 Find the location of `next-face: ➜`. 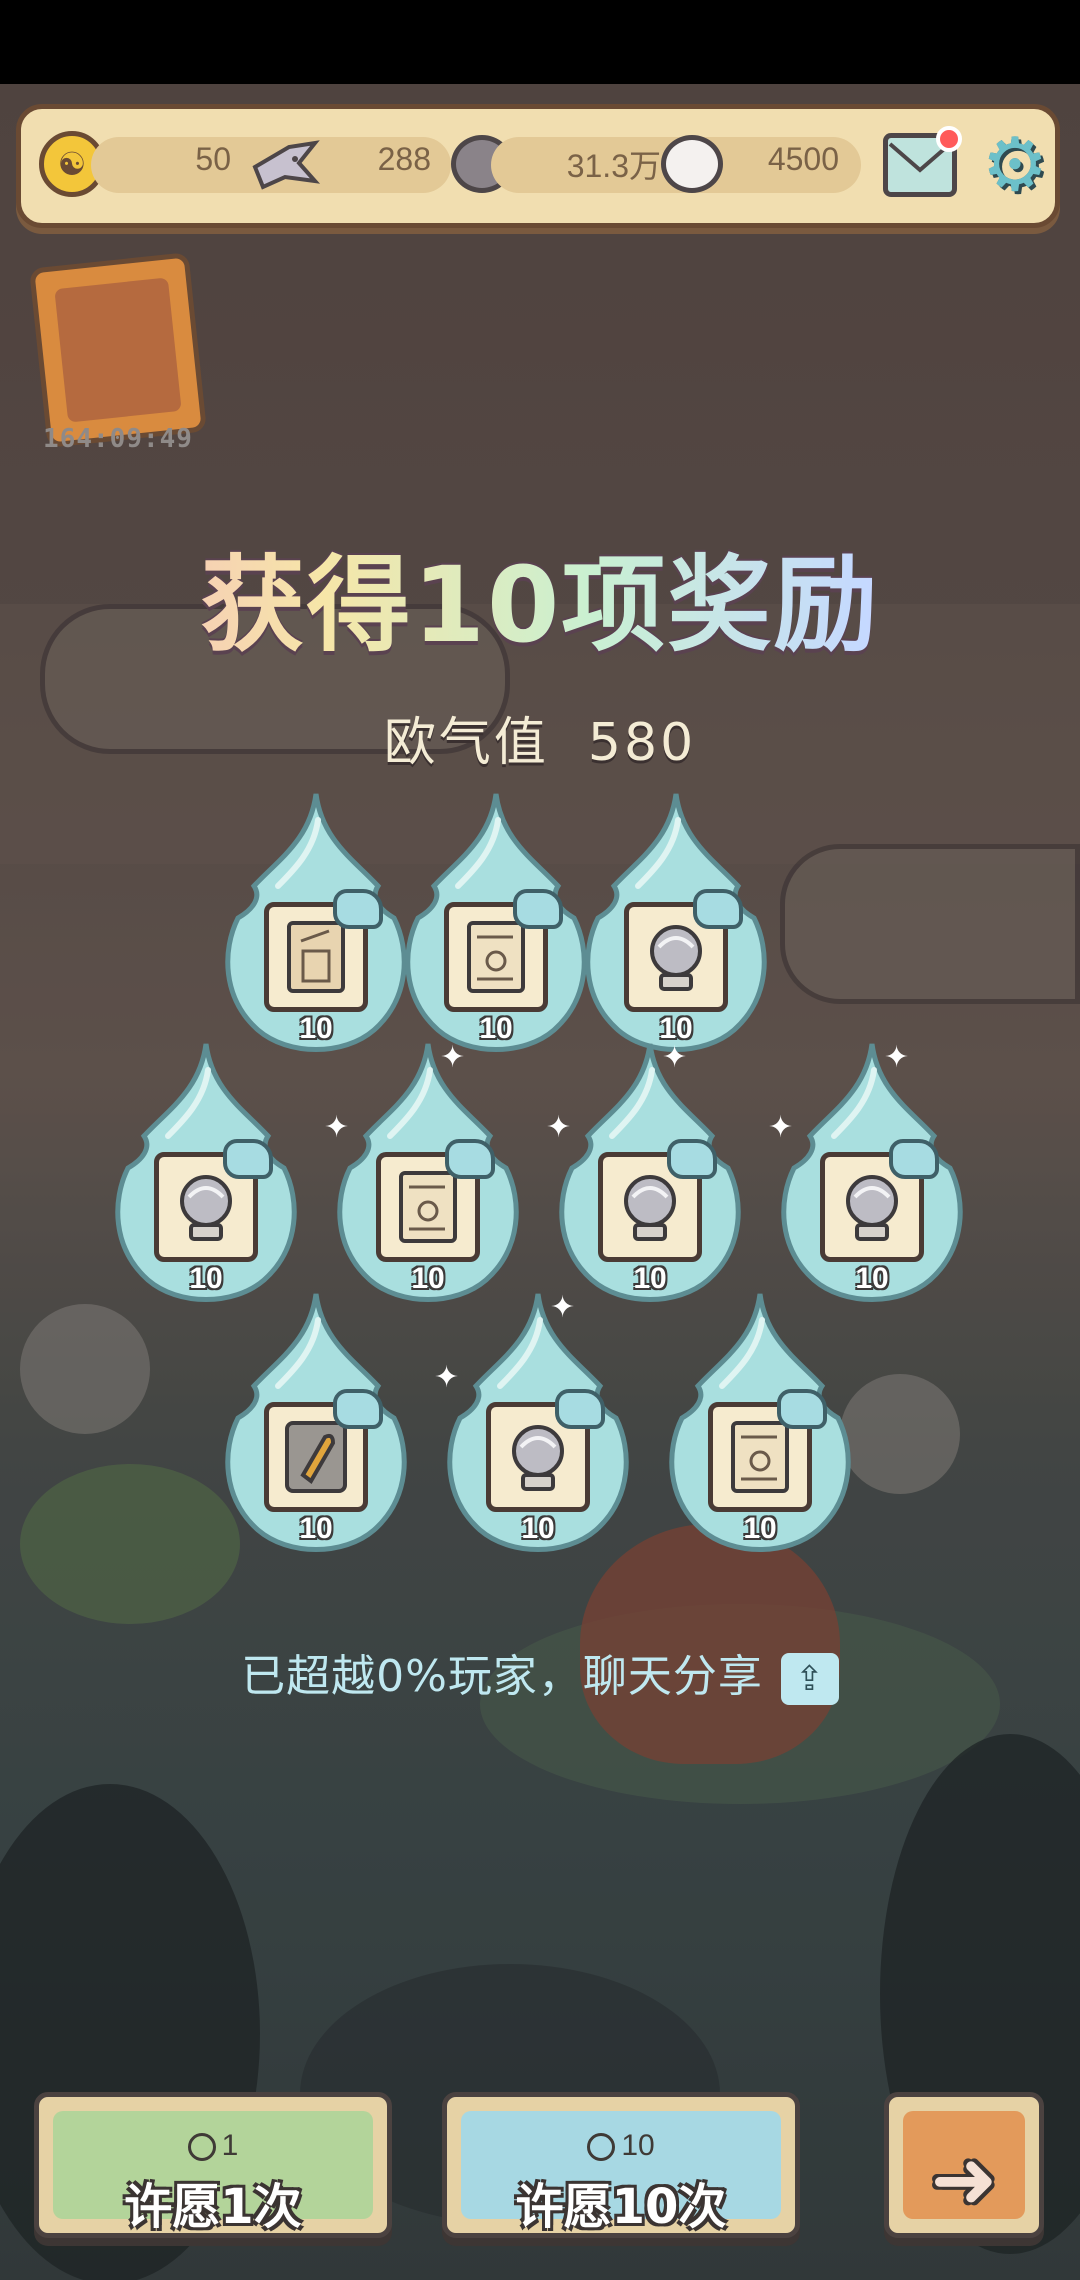

next-face: ➜ is located at coordinates (964, 2168).